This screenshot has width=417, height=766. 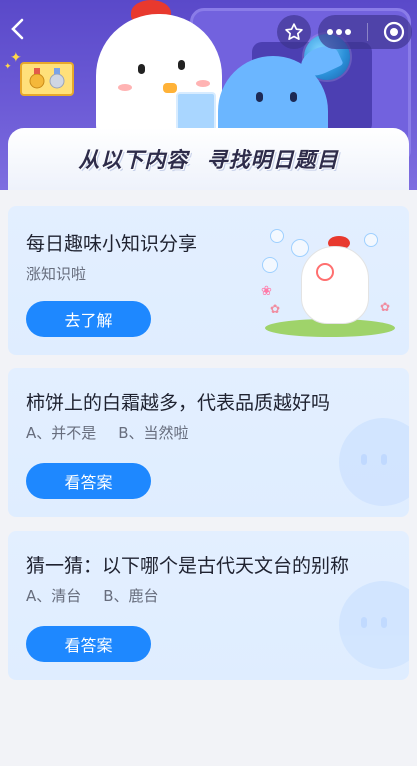 I want to click on chick-beak, so click(x=170, y=88).